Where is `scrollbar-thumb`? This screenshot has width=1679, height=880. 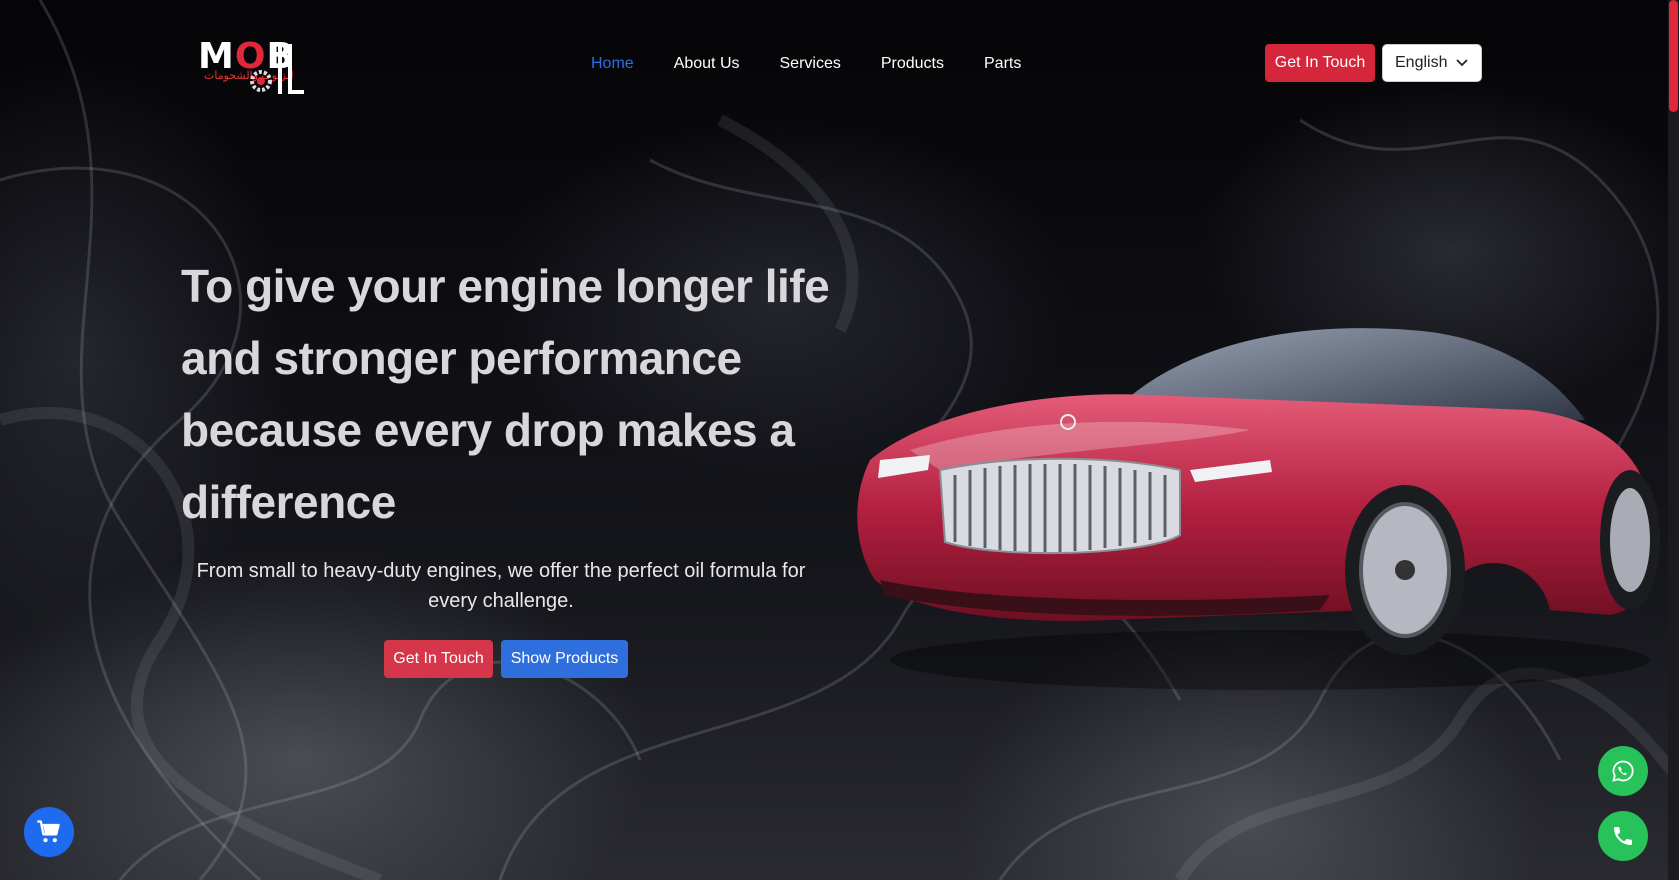 scrollbar-thumb is located at coordinates (1673, 56).